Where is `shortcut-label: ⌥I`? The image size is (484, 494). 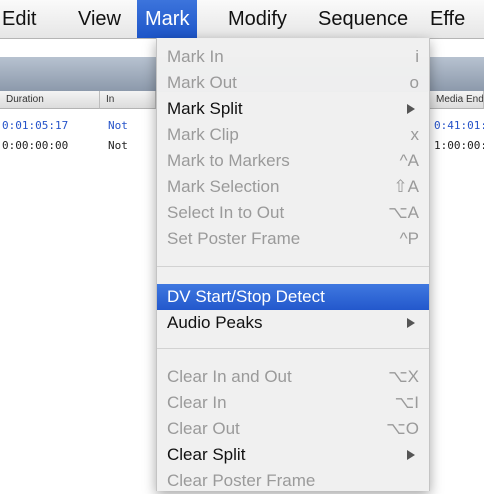
shortcut-label: ⌥I is located at coordinates (406, 402).